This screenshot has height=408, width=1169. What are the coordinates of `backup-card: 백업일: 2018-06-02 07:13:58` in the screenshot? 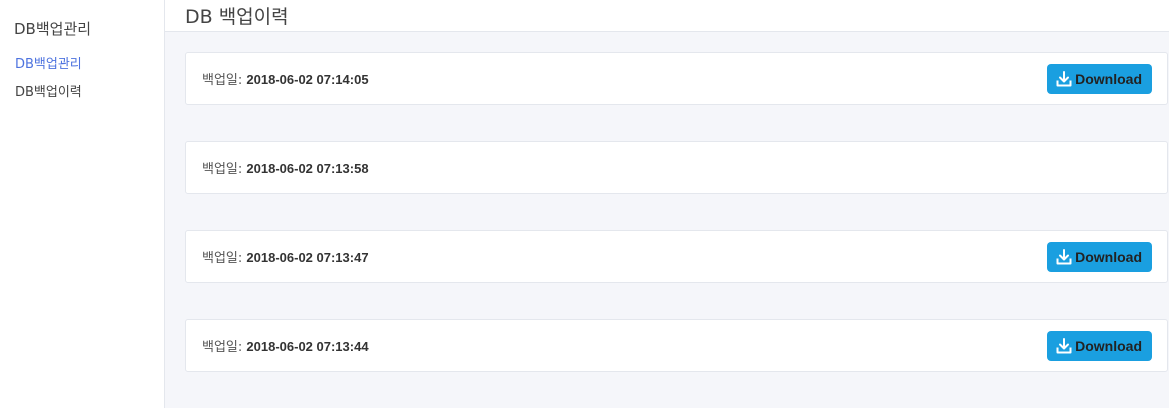 It's located at (676, 167).